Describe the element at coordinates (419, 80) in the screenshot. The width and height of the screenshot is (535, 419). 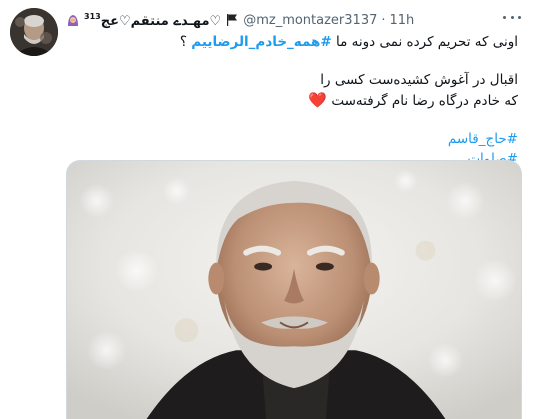
I see `tweet-line-2: اقبال در آغوش کشیده‌ست کسی را` at that location.